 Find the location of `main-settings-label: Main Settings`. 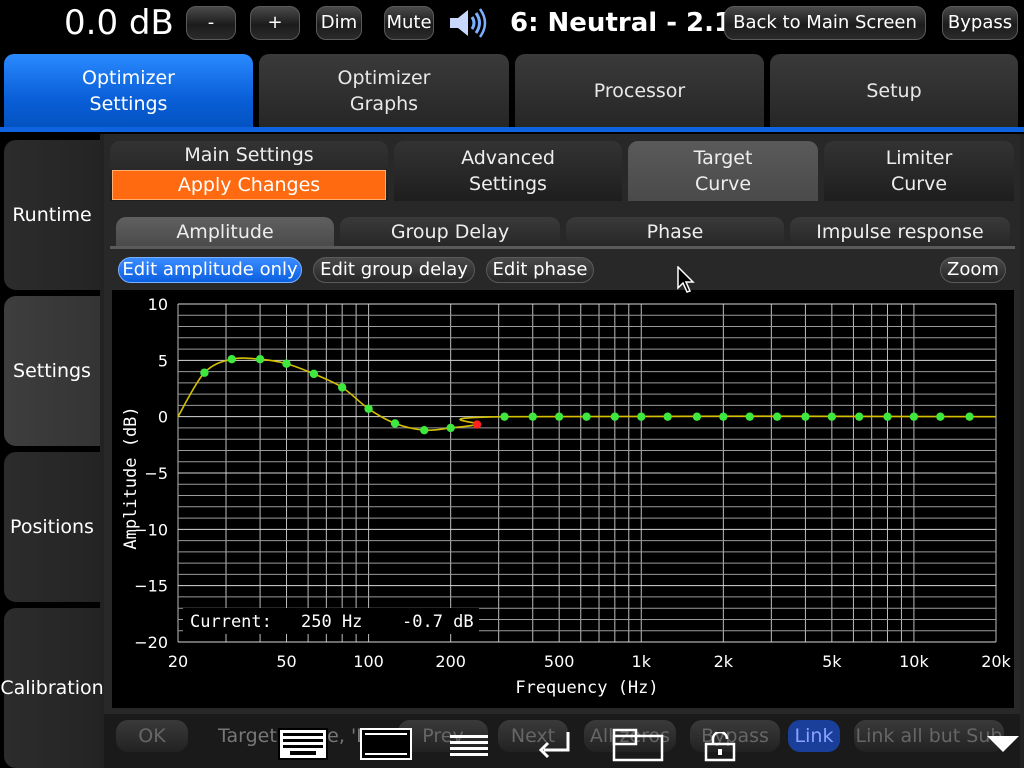

main-settings-label: Main Settings is located at coordinates (249, 155).